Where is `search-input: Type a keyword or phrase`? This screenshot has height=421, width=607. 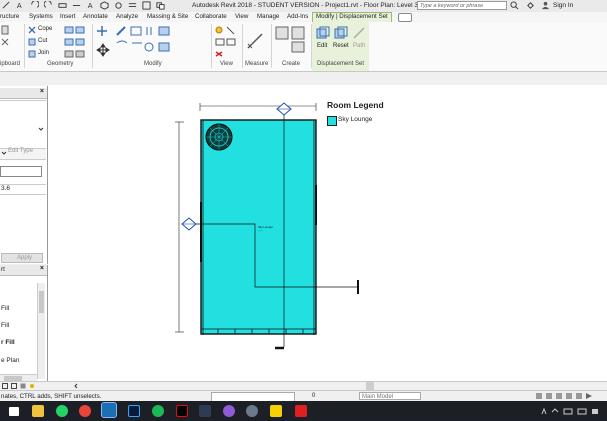
search-input: Type a keyword or phrase is located at coordinates (462, 5).